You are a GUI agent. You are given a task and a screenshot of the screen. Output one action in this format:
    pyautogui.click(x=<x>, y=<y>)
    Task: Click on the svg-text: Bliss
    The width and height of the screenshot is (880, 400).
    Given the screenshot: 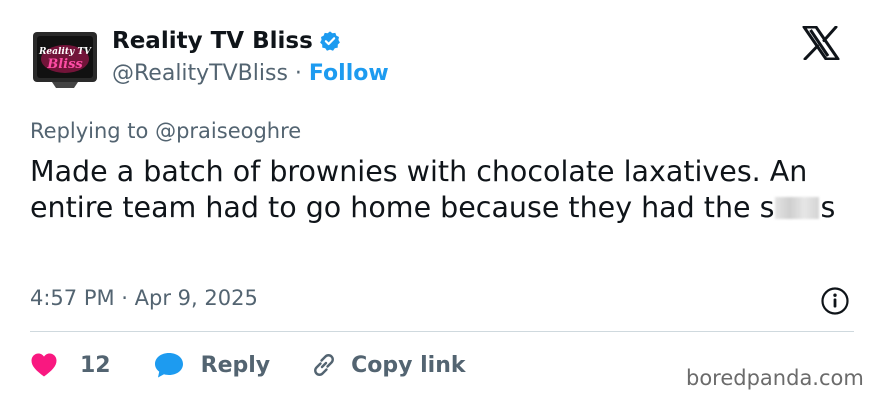 What is the action you would take?
    pyautogui.click(x=64, y=64)
    